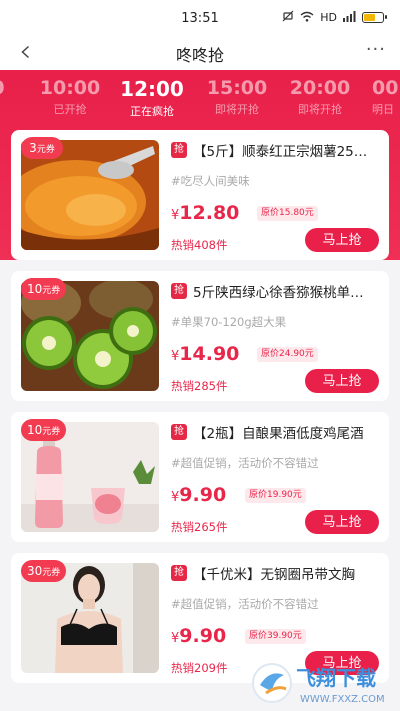 Image resolution: width=400 pixels, height=711 pixels. What do you see at coordinates (199, 386) in the screenshot?
I see `sold-count: 热销285件` at bounding box center [199, 386].